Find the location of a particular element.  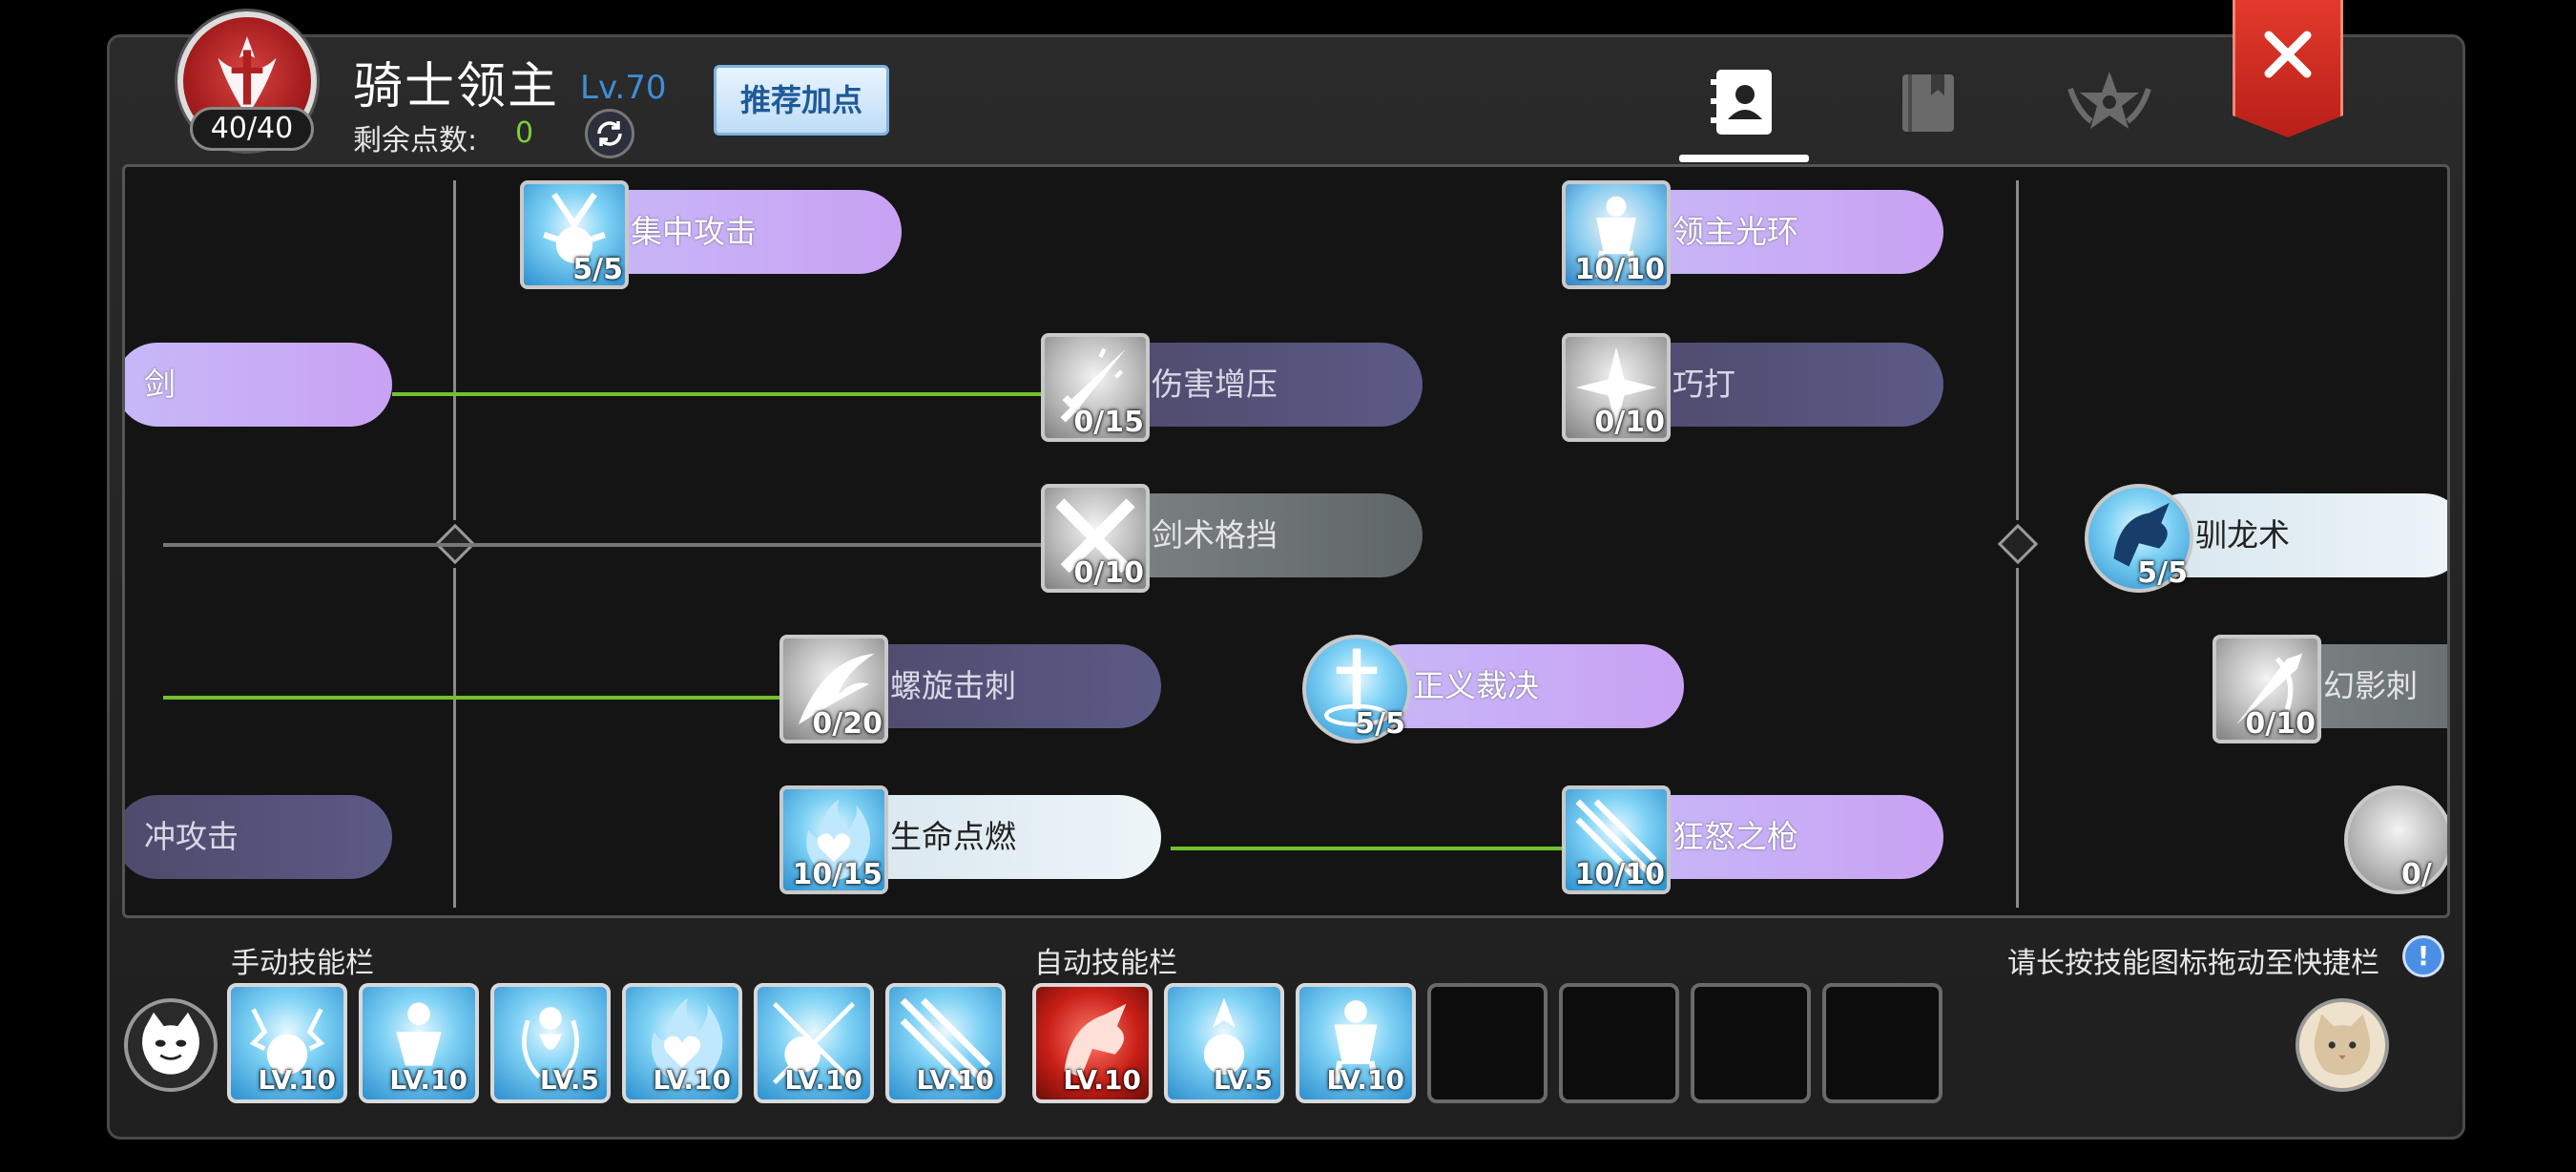

skill-node: 巧打 0/10 is located at coordinates (1762, 381).